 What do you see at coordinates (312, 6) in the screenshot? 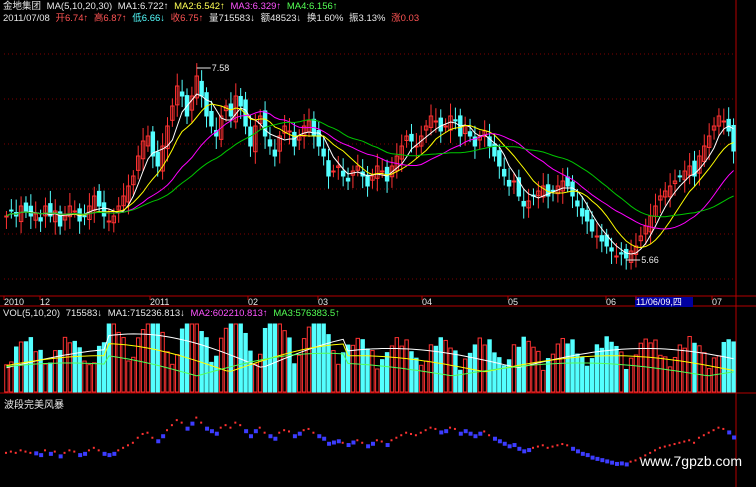
I see `ma4-value: MA4:6.156↑` at bounding box center [312, 6].